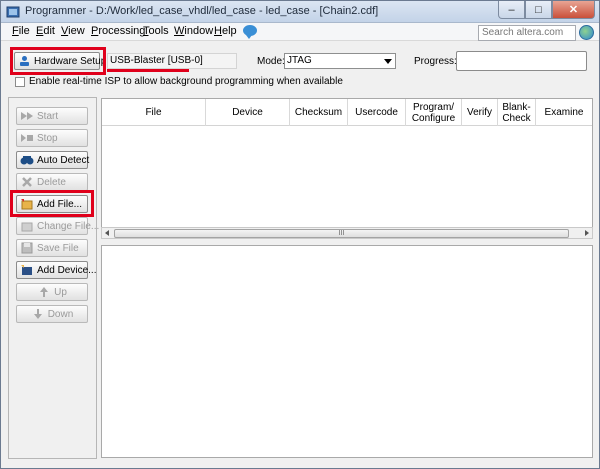  What do you see at coordinates (271, 61) in the screenshot?
I see `mode-label: Mode:` at bounding box center [271, 61].